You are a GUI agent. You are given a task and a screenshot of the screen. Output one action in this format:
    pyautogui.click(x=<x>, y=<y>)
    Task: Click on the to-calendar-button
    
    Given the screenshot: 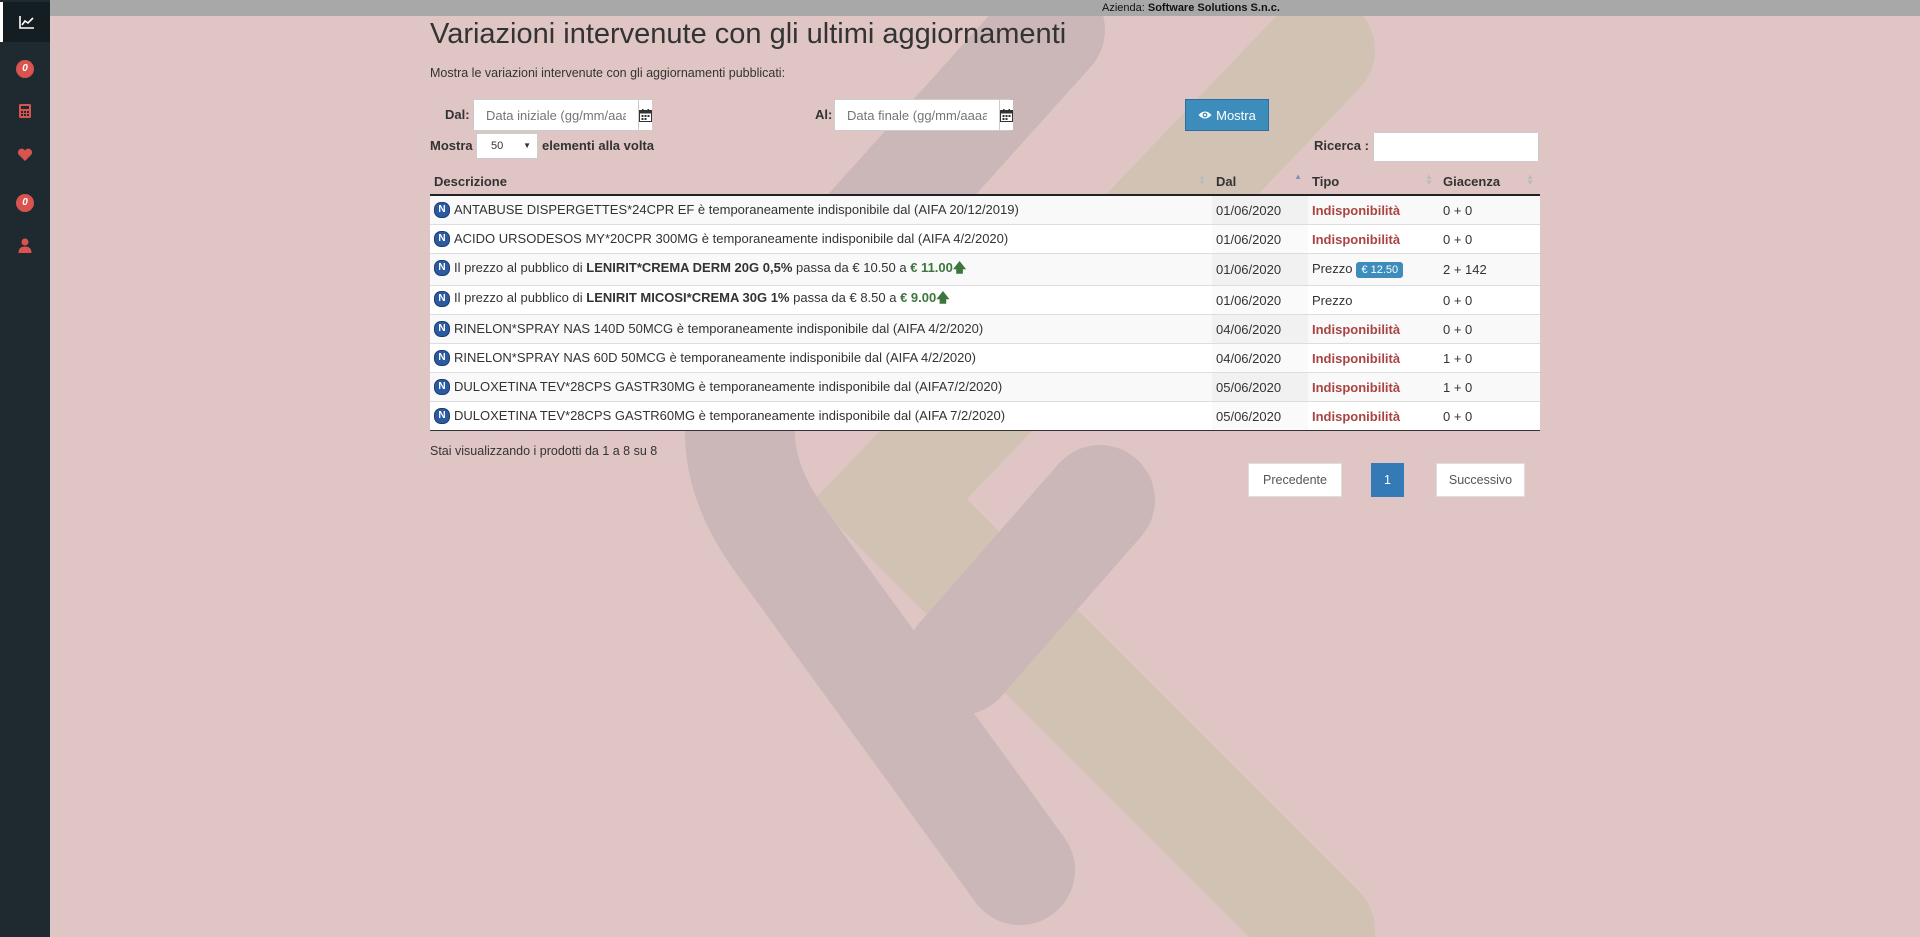 What is the action you would take?
    pyautogui.click(x=1006, y=115)
    